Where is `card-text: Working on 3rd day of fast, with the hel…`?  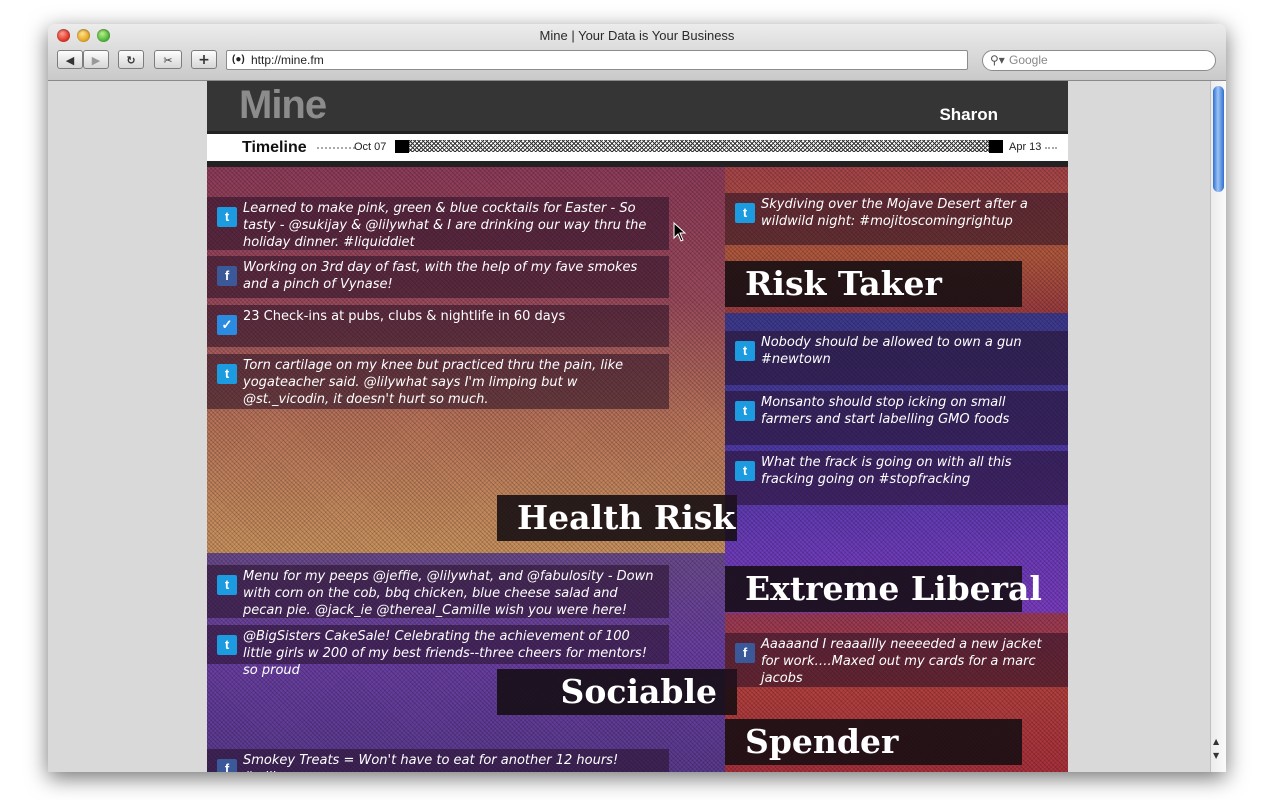 card-text: Working on 3rd day of fast, with the hel… is located at coordinates (440, 276).